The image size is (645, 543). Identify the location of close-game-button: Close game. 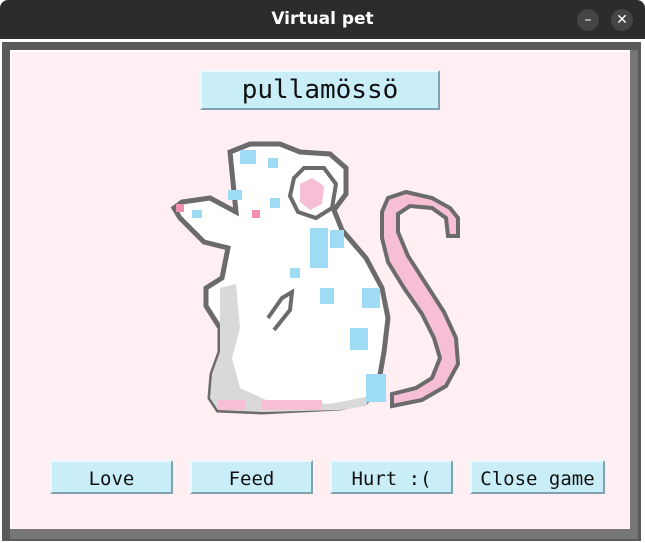
(537, 477).